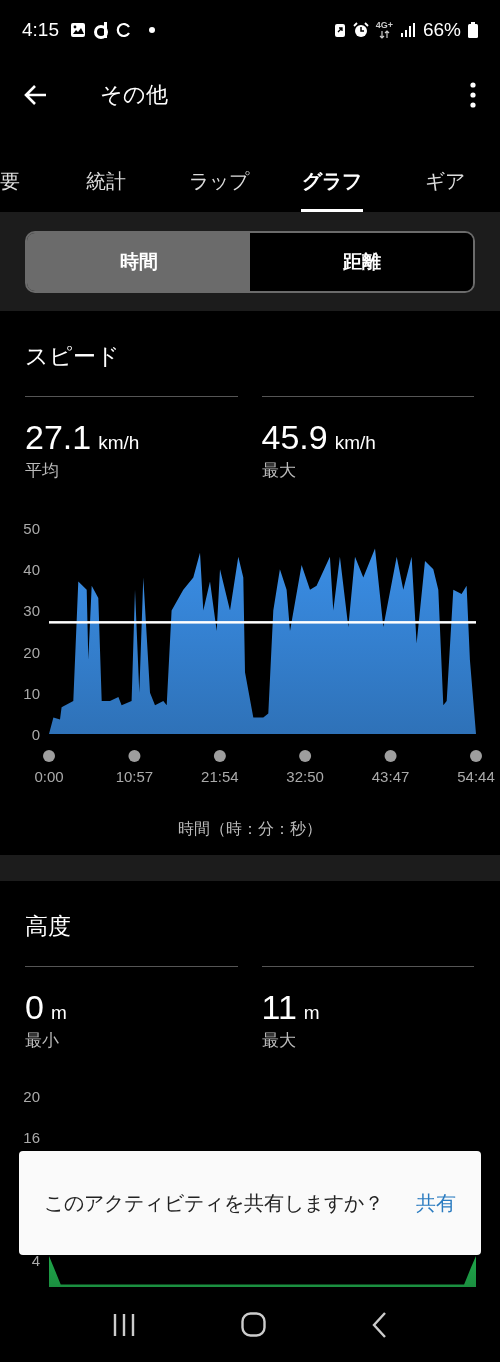  I want to click on data-arrows-icon, so click(384, 34).